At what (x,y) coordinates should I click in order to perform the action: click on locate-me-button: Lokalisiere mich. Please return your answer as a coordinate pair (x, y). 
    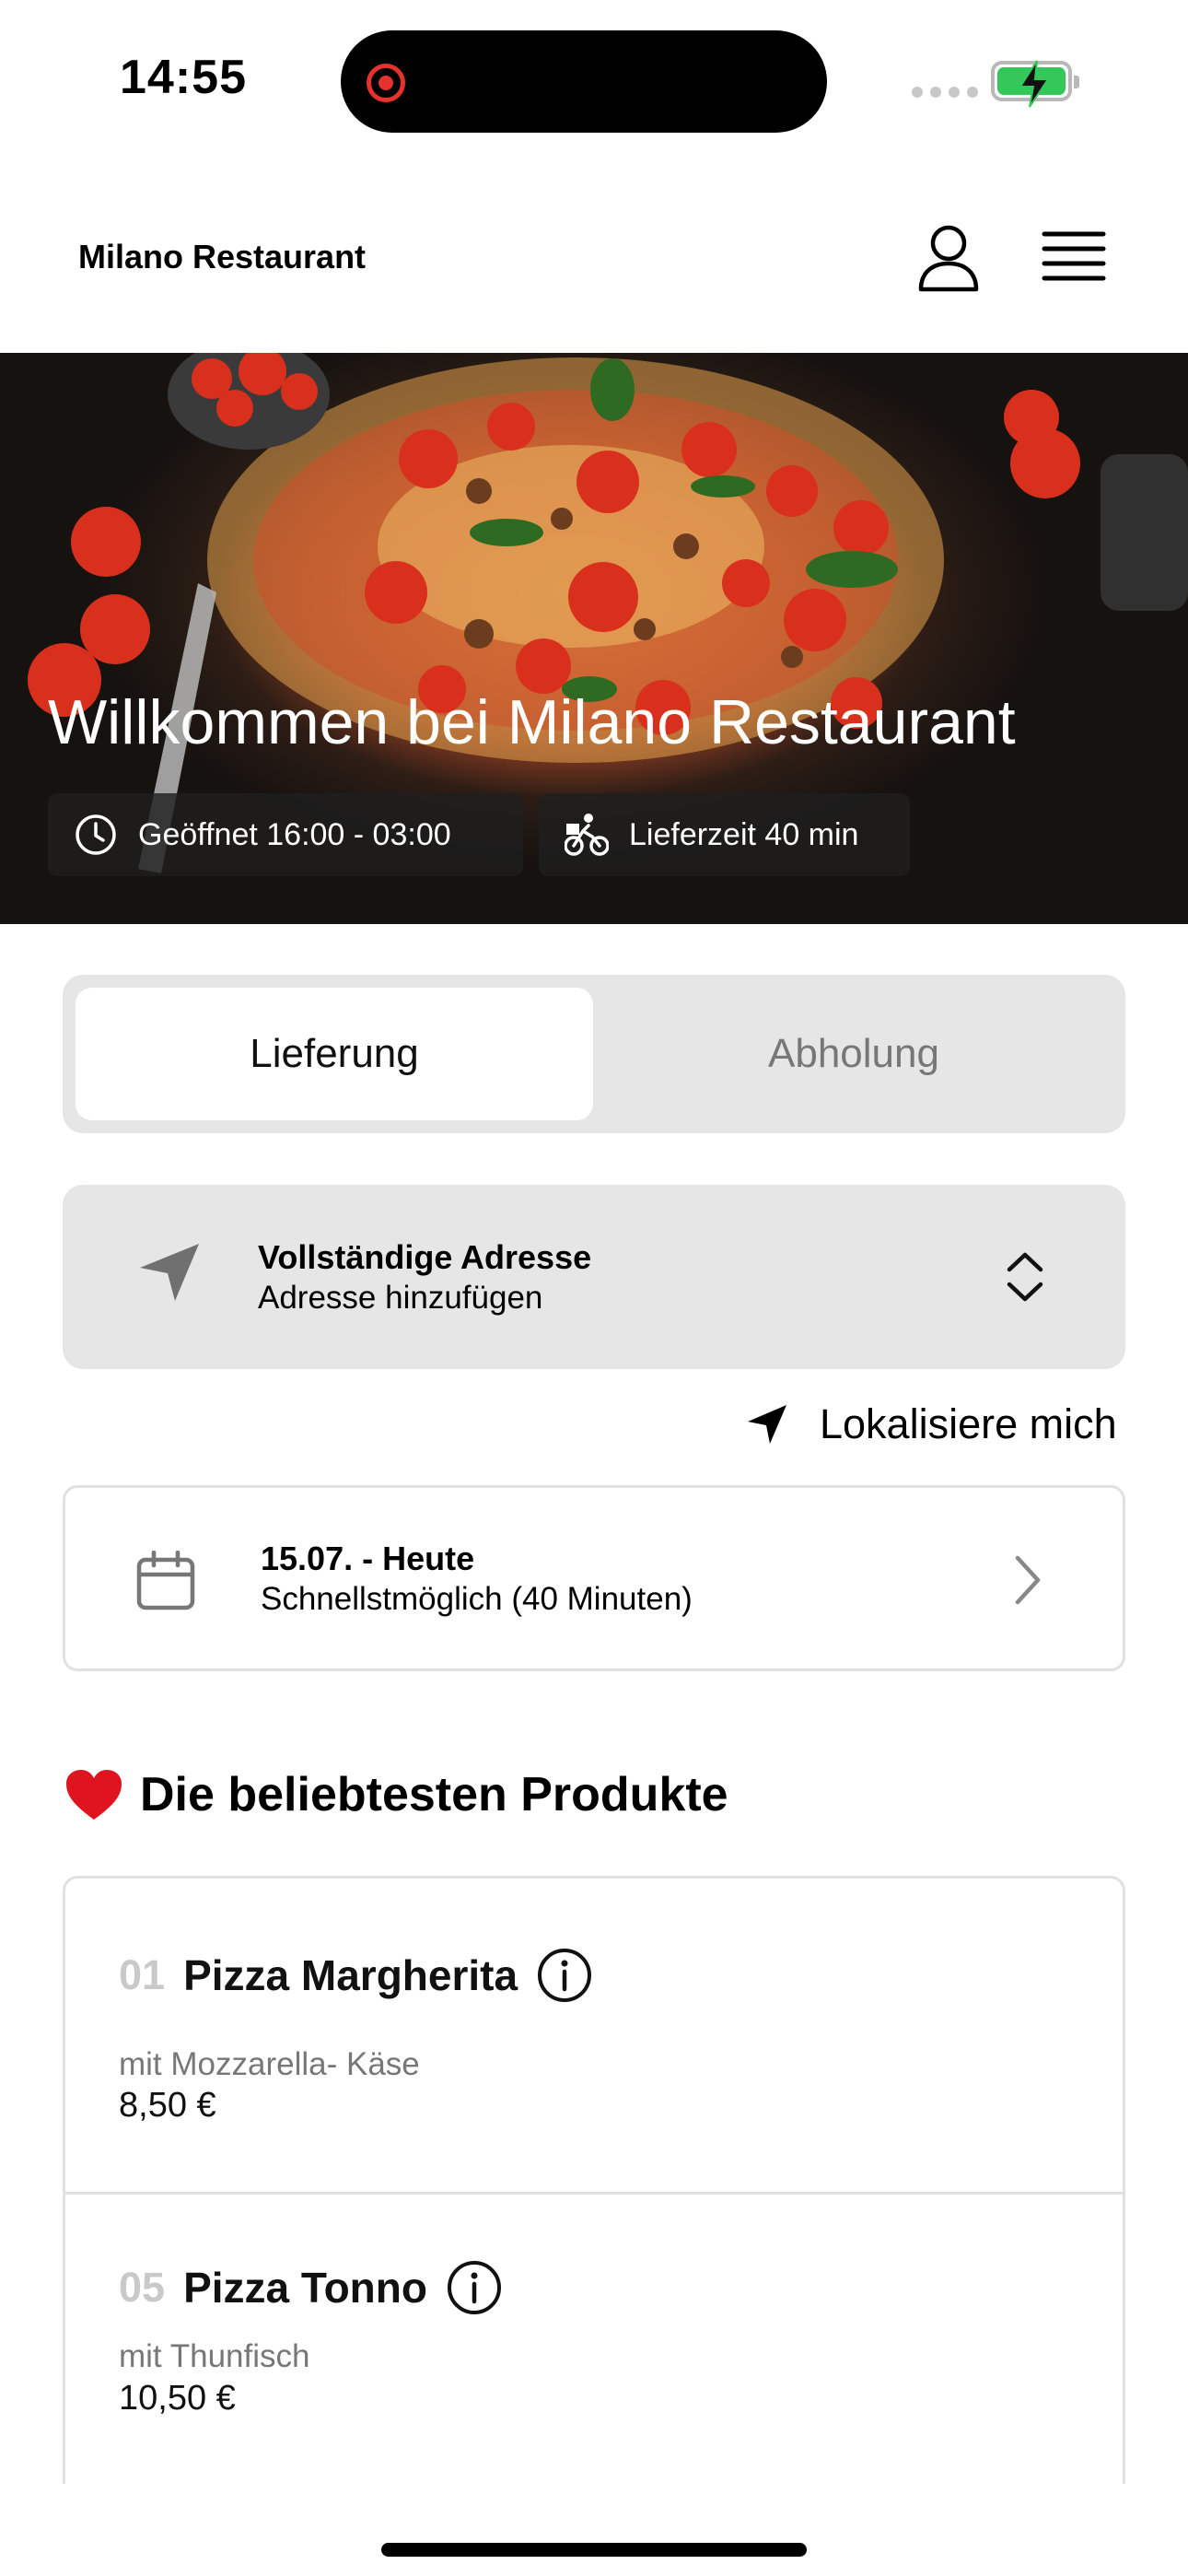
    Looking at the image, I should click on (931, 1424).